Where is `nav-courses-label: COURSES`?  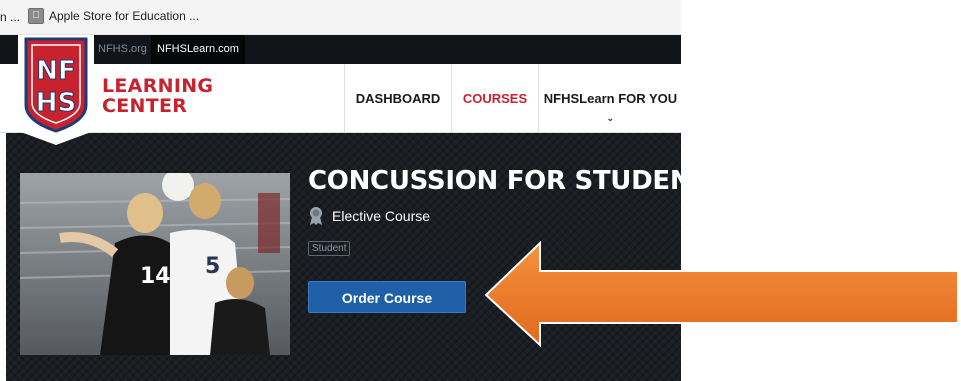 nav-courses-label: COURSES is located at coordinates (495, 98).